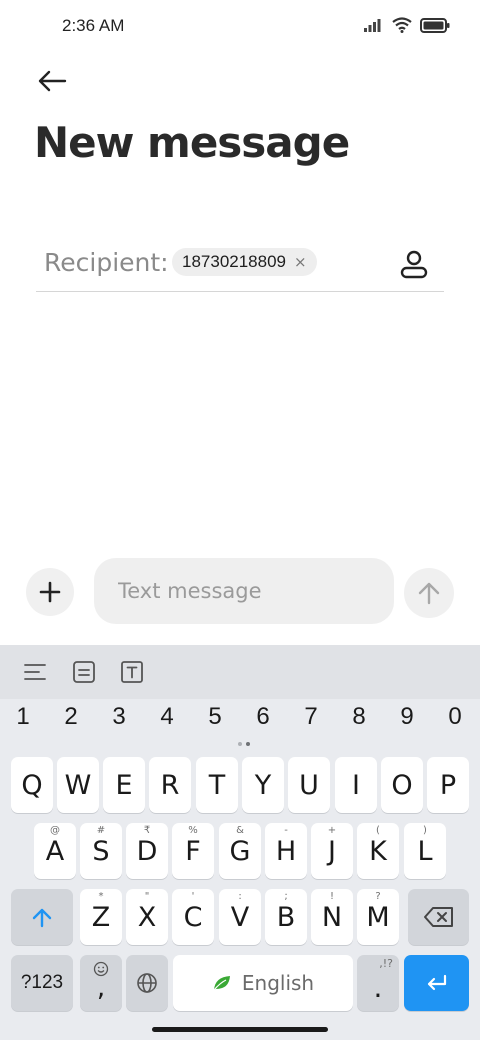 The width and height of the screenshot is (480, 1040). What do you see at coordinates (378, 917) in the screenshot?
I see `key-m: ? M` at bounding box center [378, 917].